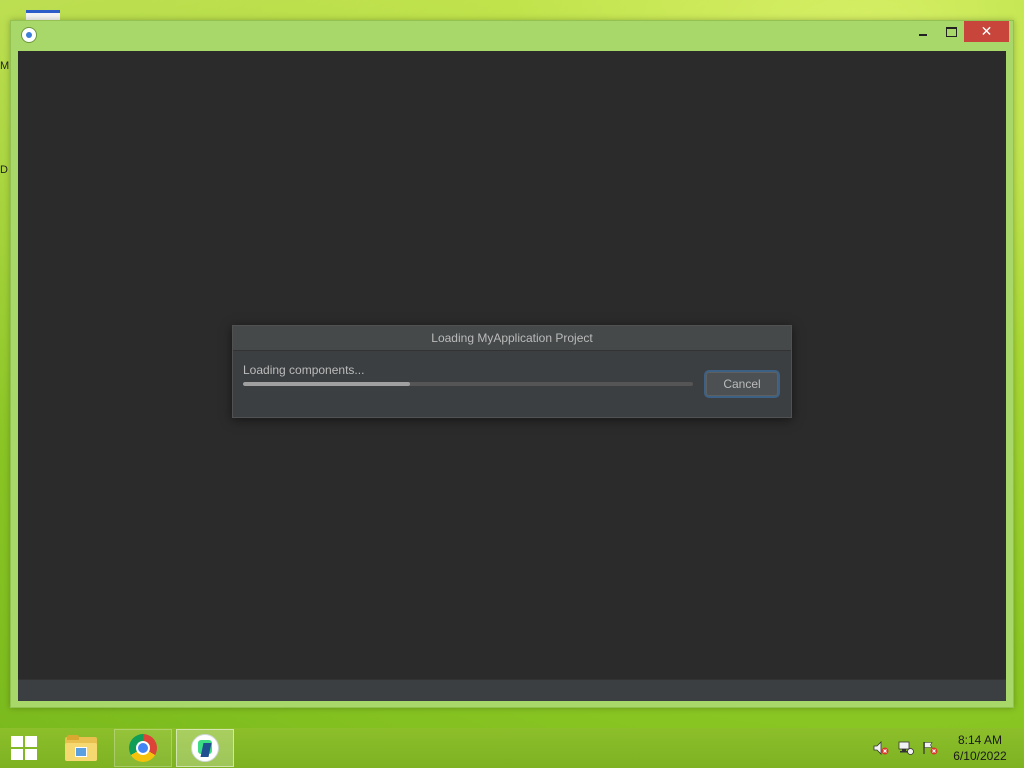  I want to click on progress-bar-fill, so click(326, 384).